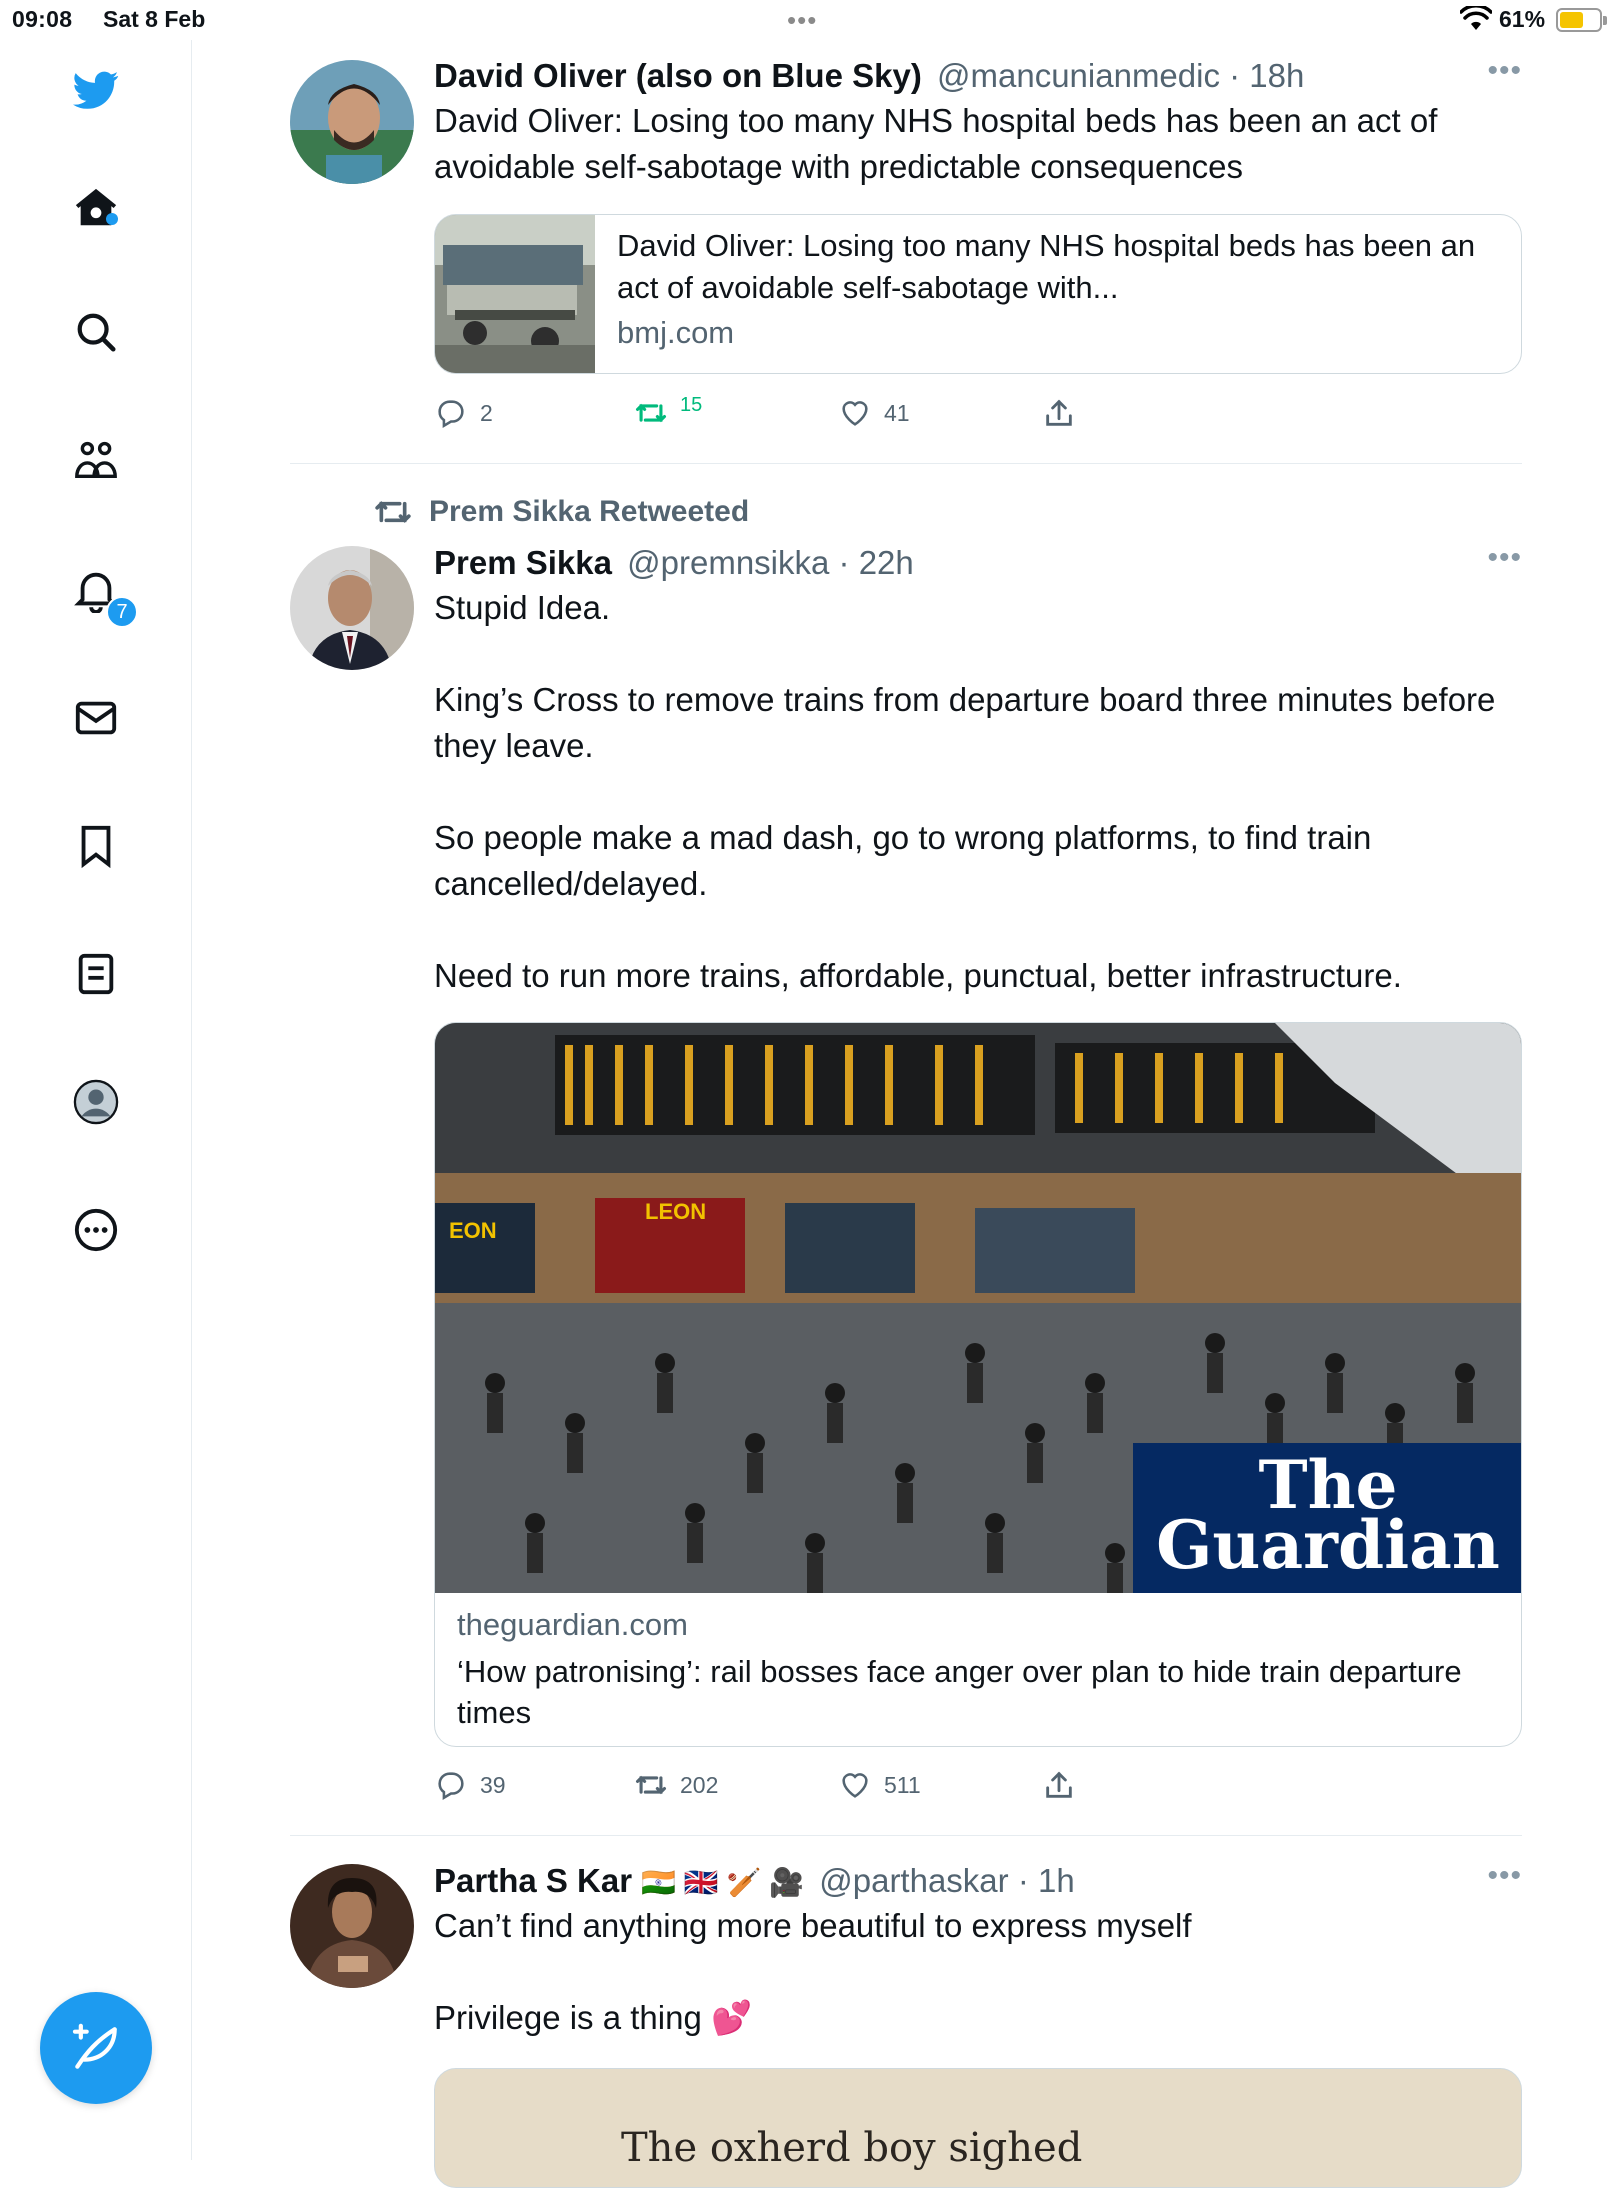 This screenshot has height=2188, width=1620. What do you see at coordinates (978, 563) in the screenshot?
I see `tweet-header: Prem Sikka @premnsikka · 22h` at bounding box center [978, 563].